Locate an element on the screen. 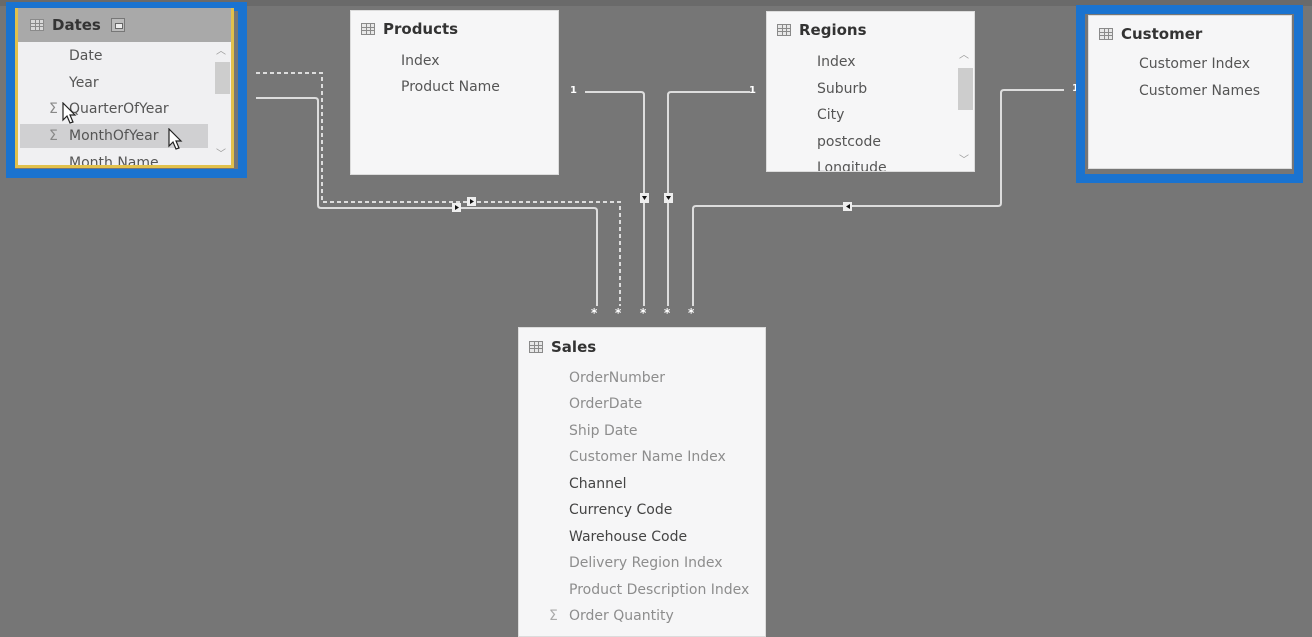 The image size is (1312, 637). field-name: Customer Index is located at coordinates (1194, 64).